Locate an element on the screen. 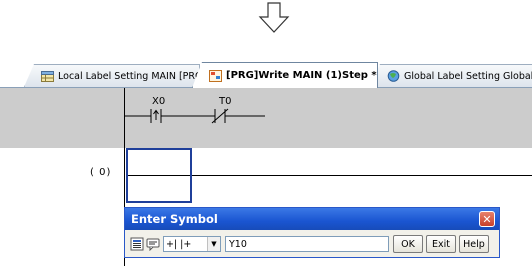 The height and width of the screenshot is (266, 532). ladder-program-icon is located at coordinates (215, 75).